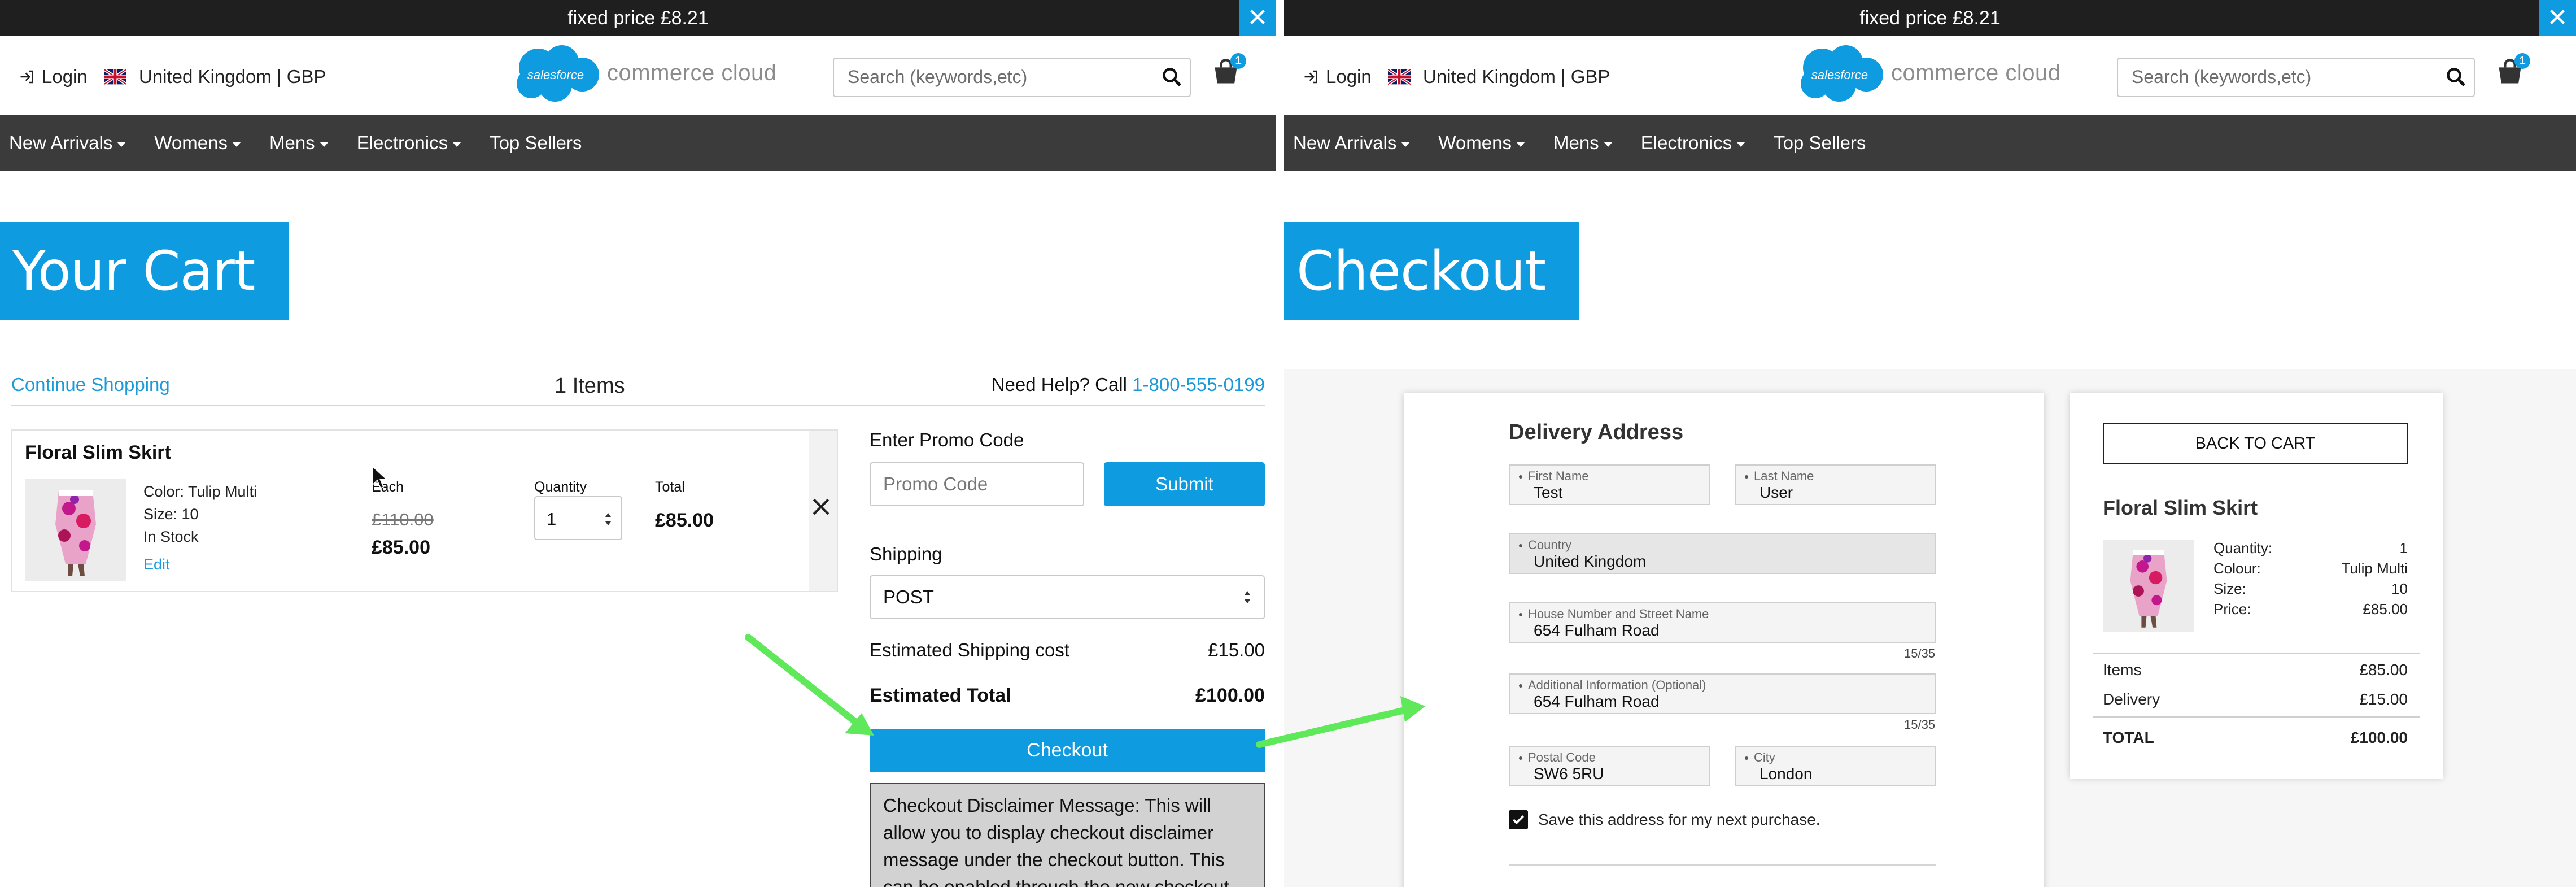 The image size is (2576, 887). I want to click on nav-label: Top Sellers, so click(536, 142).